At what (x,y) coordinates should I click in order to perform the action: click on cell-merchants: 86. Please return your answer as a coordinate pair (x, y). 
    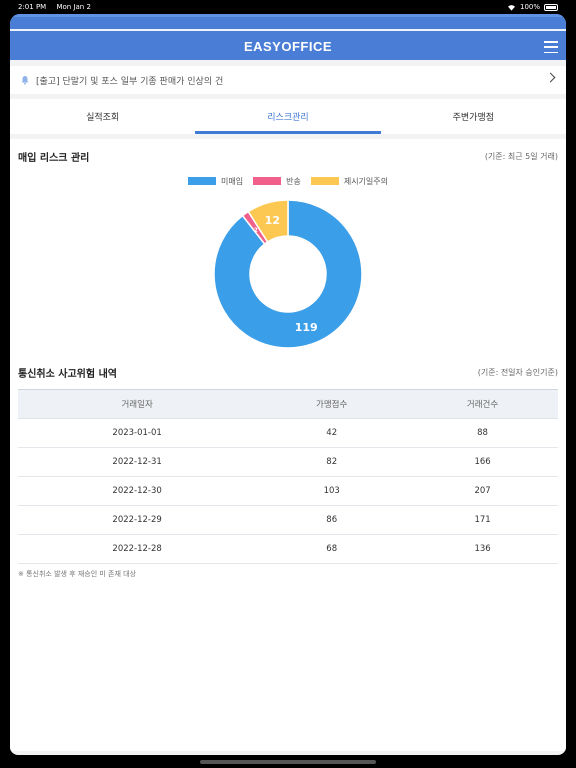
    Looking at the image, I should click on (332, 520).